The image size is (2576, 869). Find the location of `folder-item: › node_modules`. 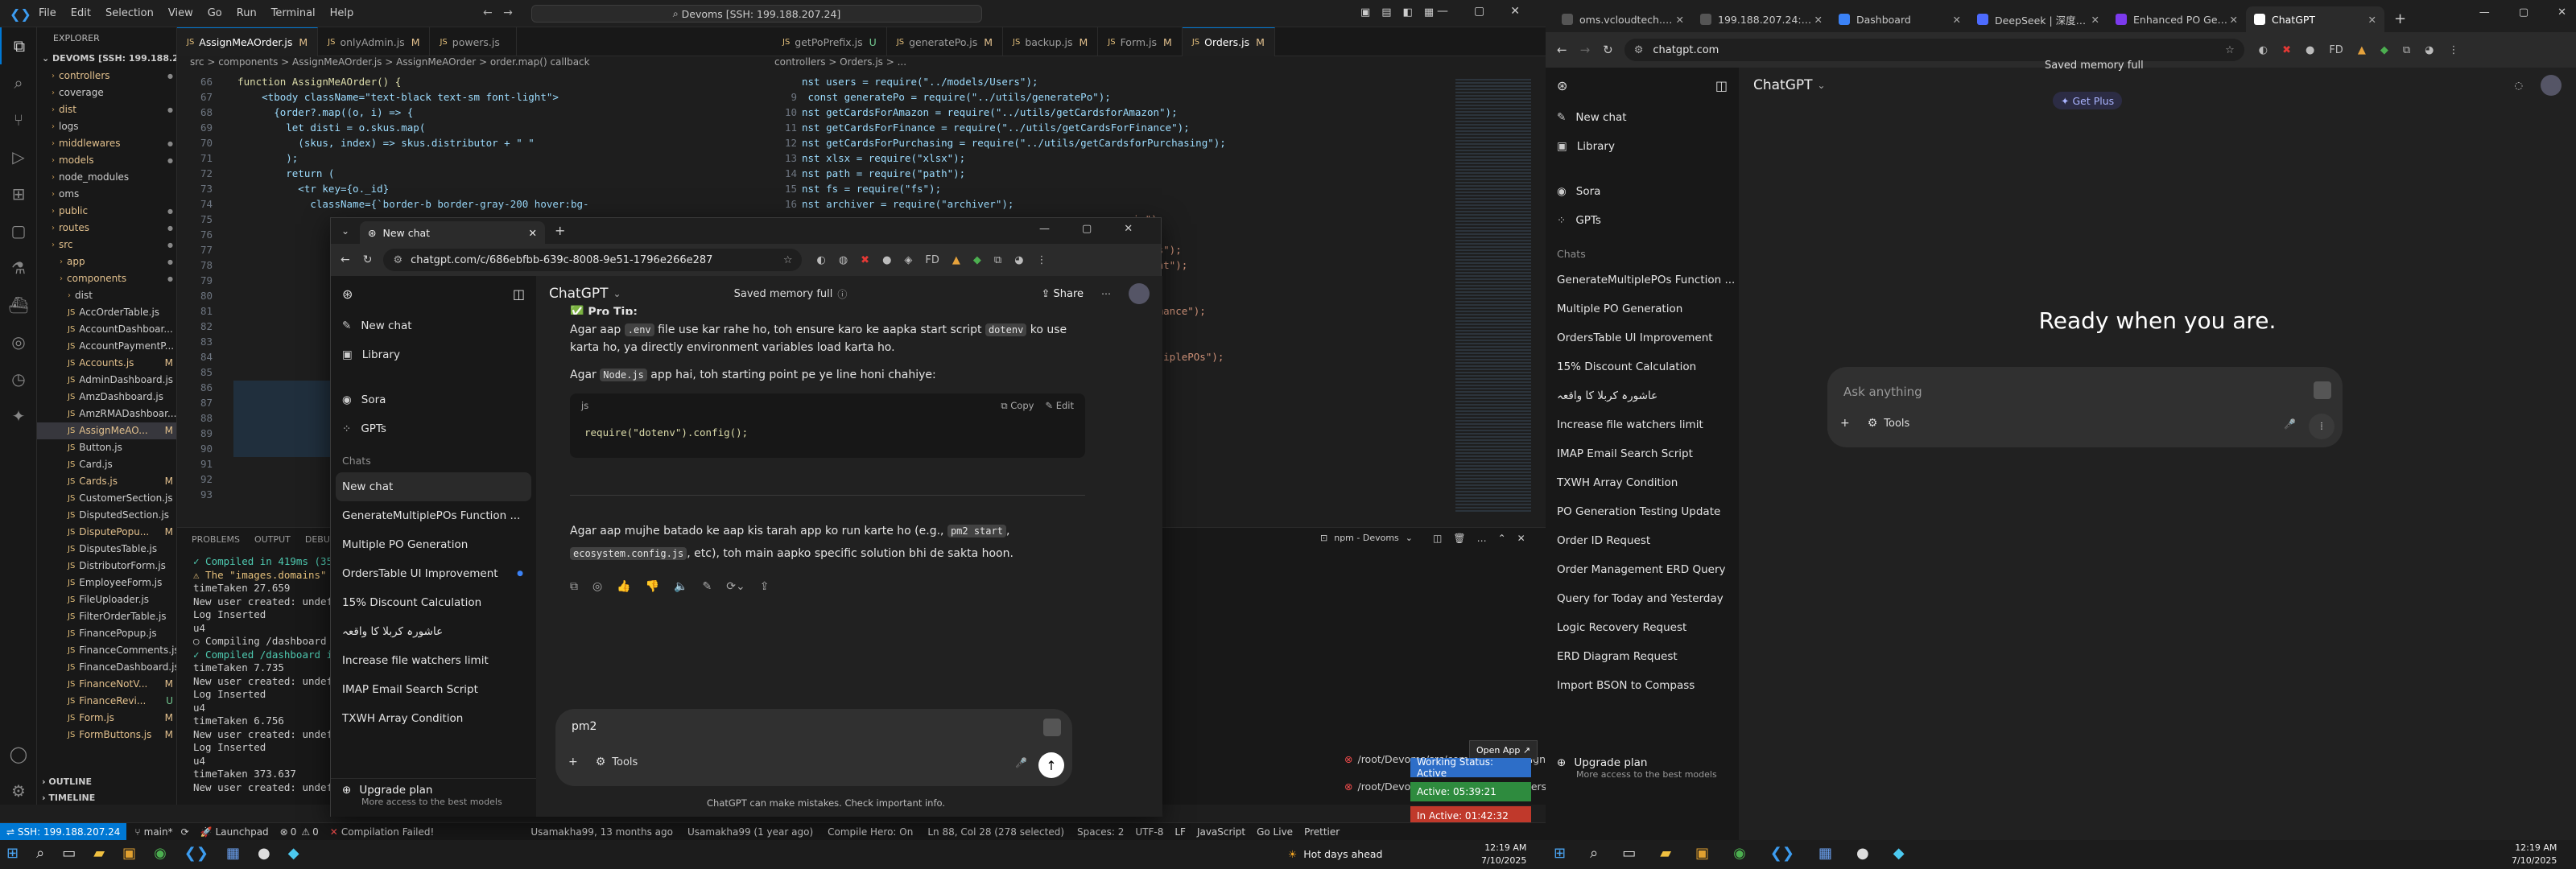

folder-item: › node_modules is located at coordinates (106, 177).